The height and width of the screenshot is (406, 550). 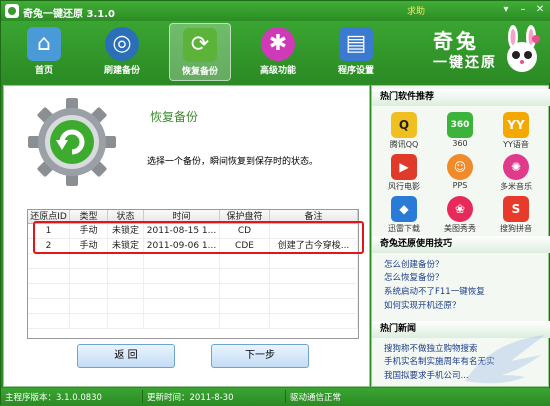 I want to click on 360-icon: 360, so click(x=460, y=125).